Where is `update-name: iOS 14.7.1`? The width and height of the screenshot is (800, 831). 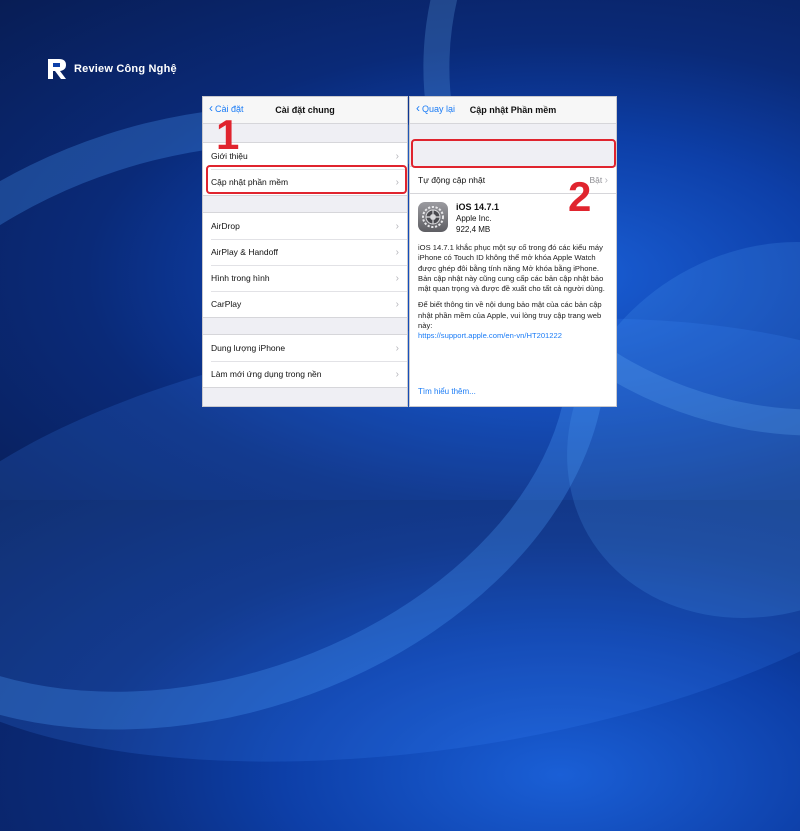 update-name: iOS 14.7.1 is located at coordinates (478, 207).